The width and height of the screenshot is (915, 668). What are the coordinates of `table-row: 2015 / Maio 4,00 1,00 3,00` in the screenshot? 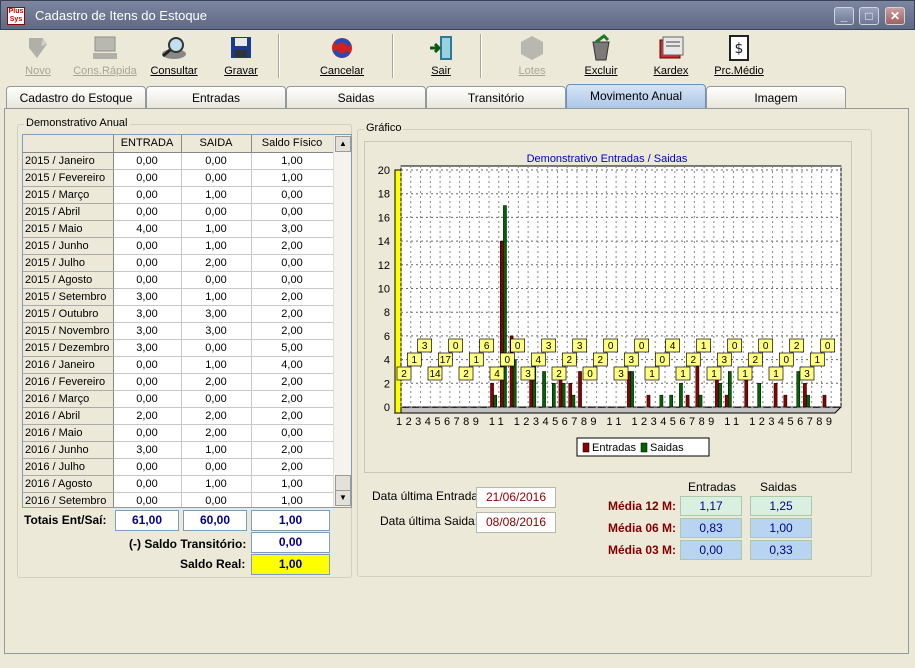 It's located at (178, 229).